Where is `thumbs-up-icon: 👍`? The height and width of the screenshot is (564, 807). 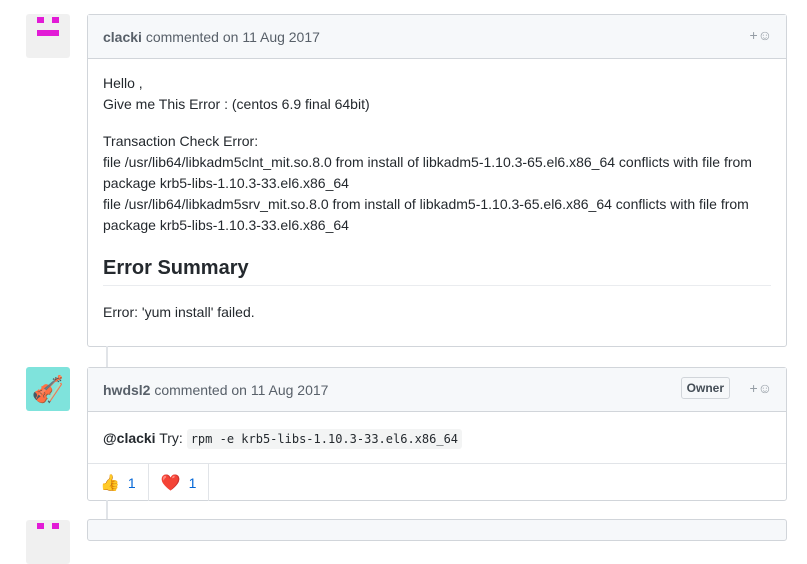 thumbs-up-icon: 👍 is located at coordinates (110, 483).